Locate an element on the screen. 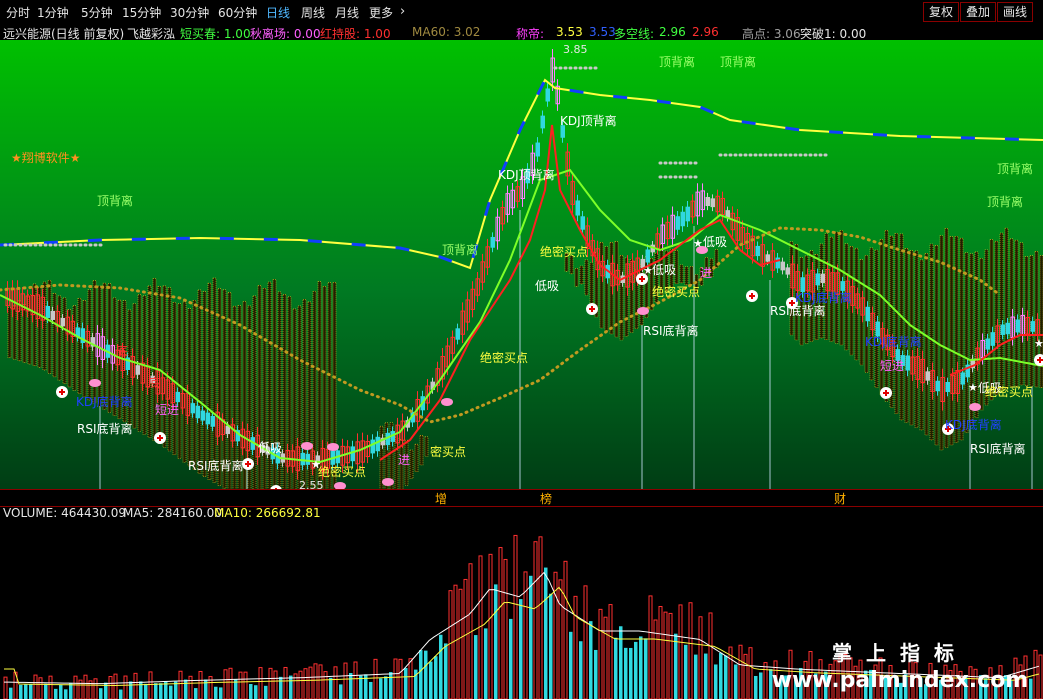 The image size is (1043, 699). brand-label: ★翔博软件★ is located at coordinates (46, 157).